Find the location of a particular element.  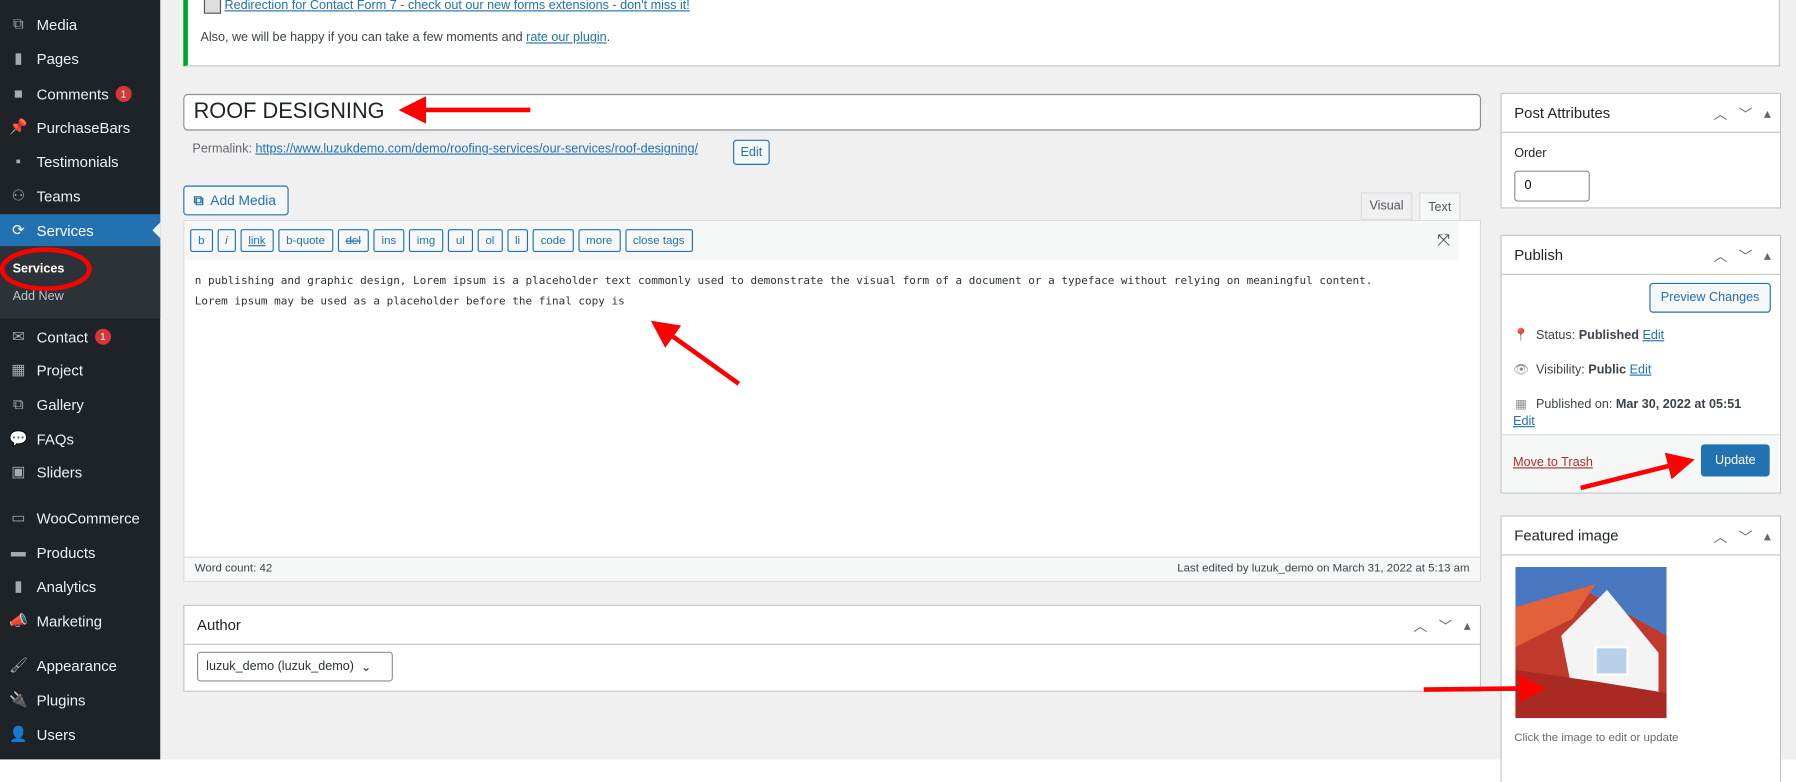

author-title: Author ︿ ﹀ ▴ is located at coordinates (832, 625).